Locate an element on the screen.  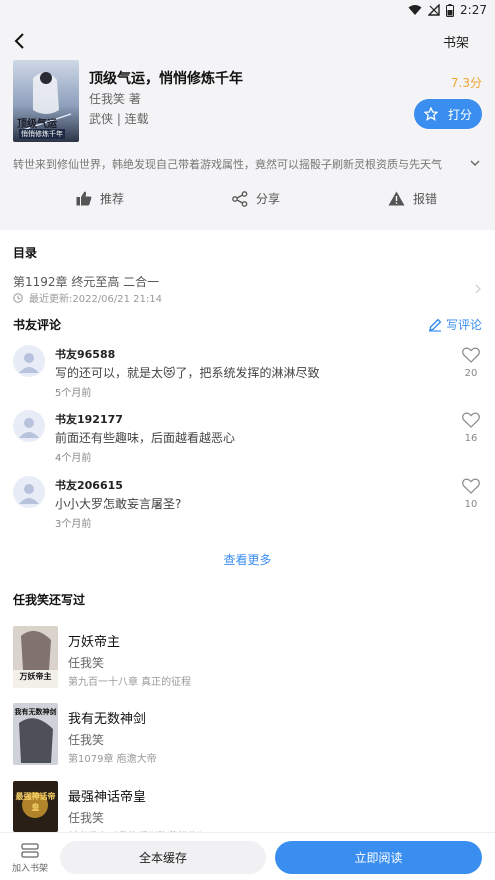
share-button: 分享 is located at coordinates (256, 198).